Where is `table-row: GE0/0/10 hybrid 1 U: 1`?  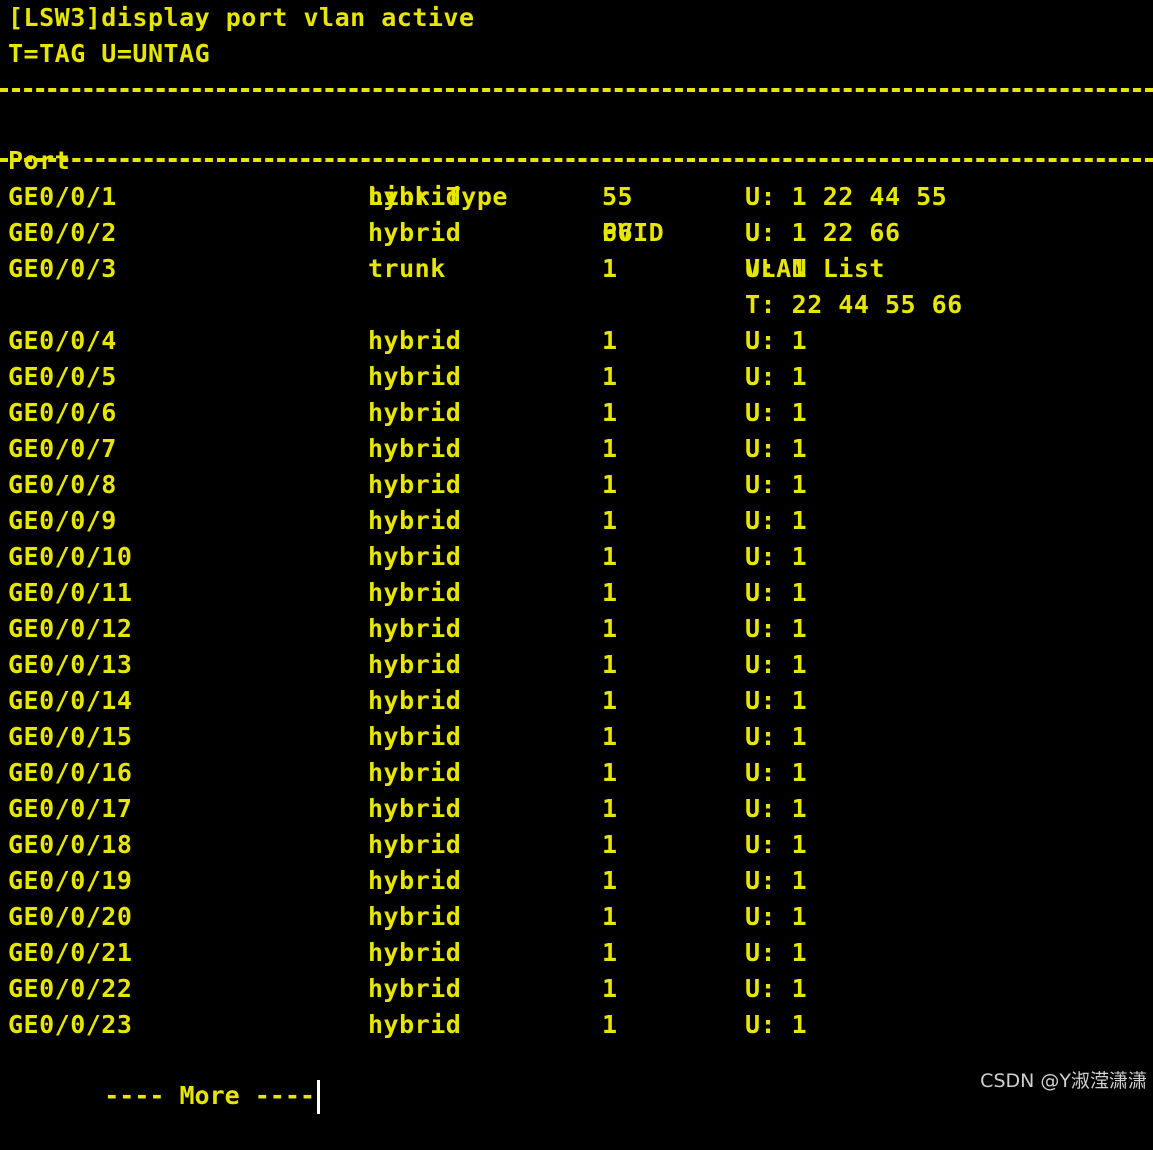 table-row: GE0/0/10 hybrid 1 U: 1 is located at coordinates (576, 557).